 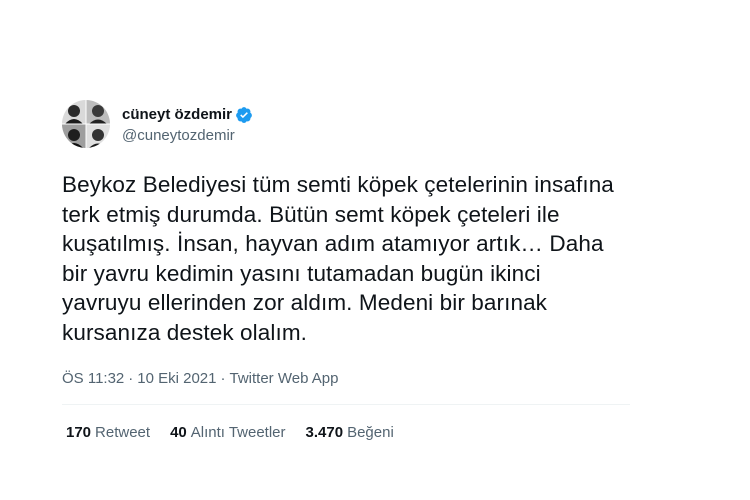 What do you see at coordinates (185, 332) in the screenshot?
I see `tweet-text-line: kursanıza destek olalım.` at bounding box center [185, 332].